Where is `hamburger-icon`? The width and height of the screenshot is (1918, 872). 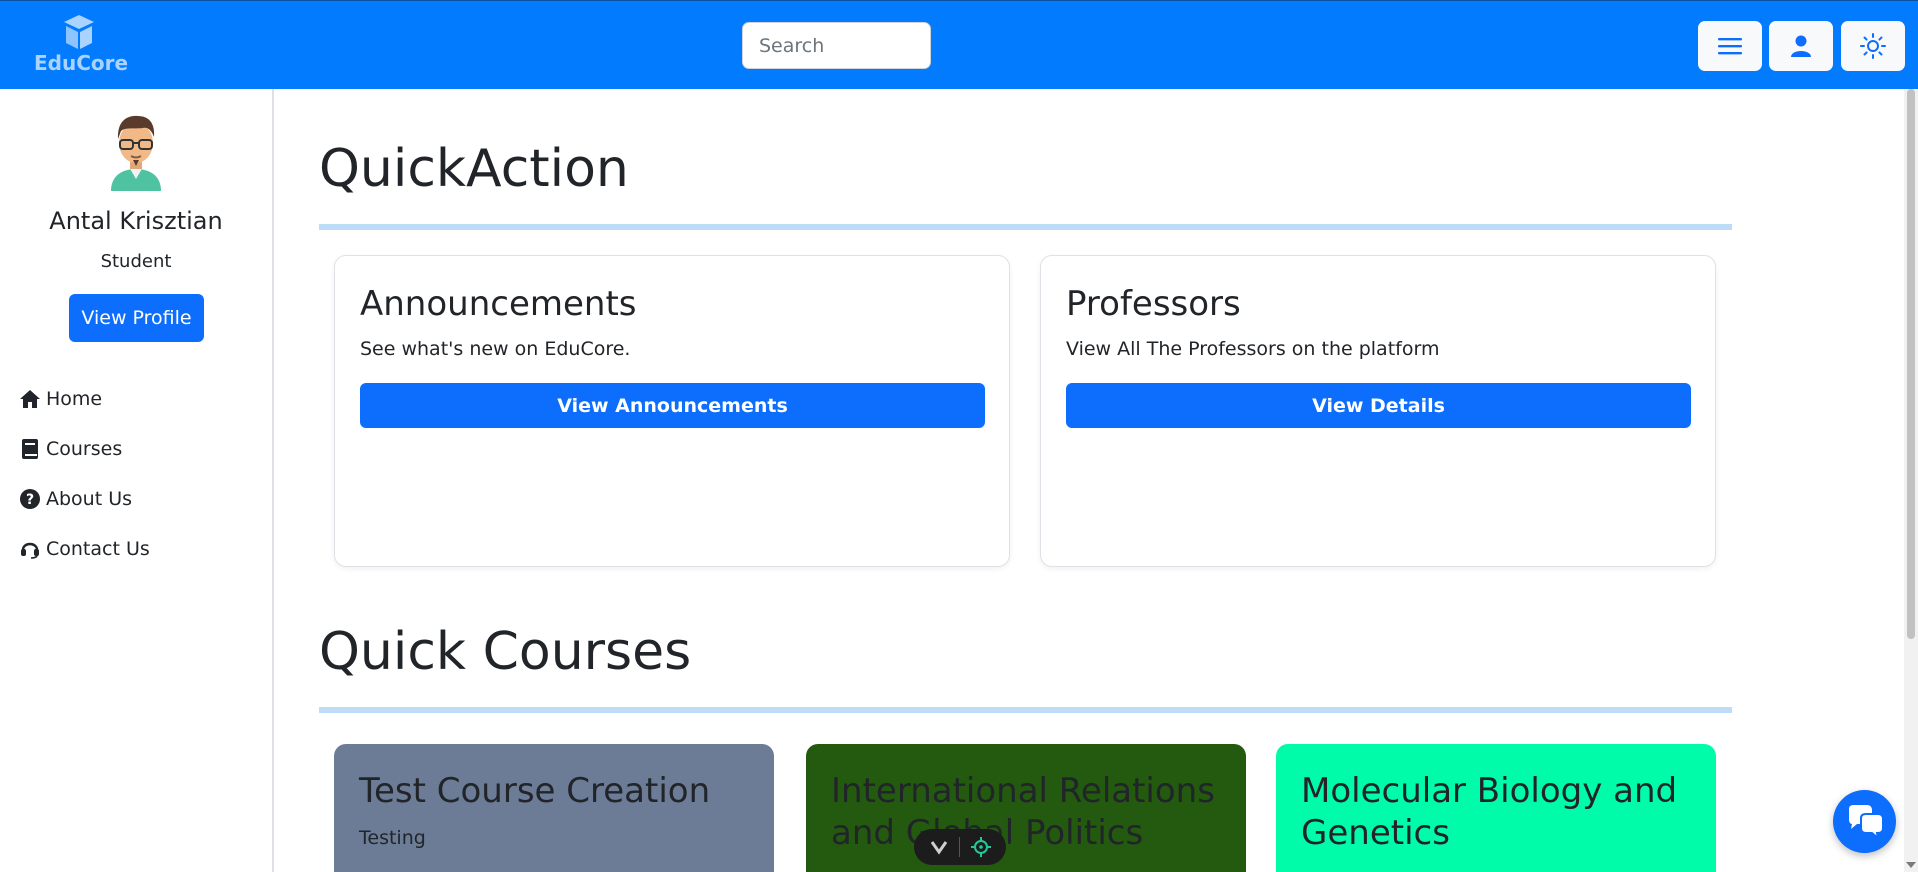 hamburger-icon is located at coordinates (1730, 46).